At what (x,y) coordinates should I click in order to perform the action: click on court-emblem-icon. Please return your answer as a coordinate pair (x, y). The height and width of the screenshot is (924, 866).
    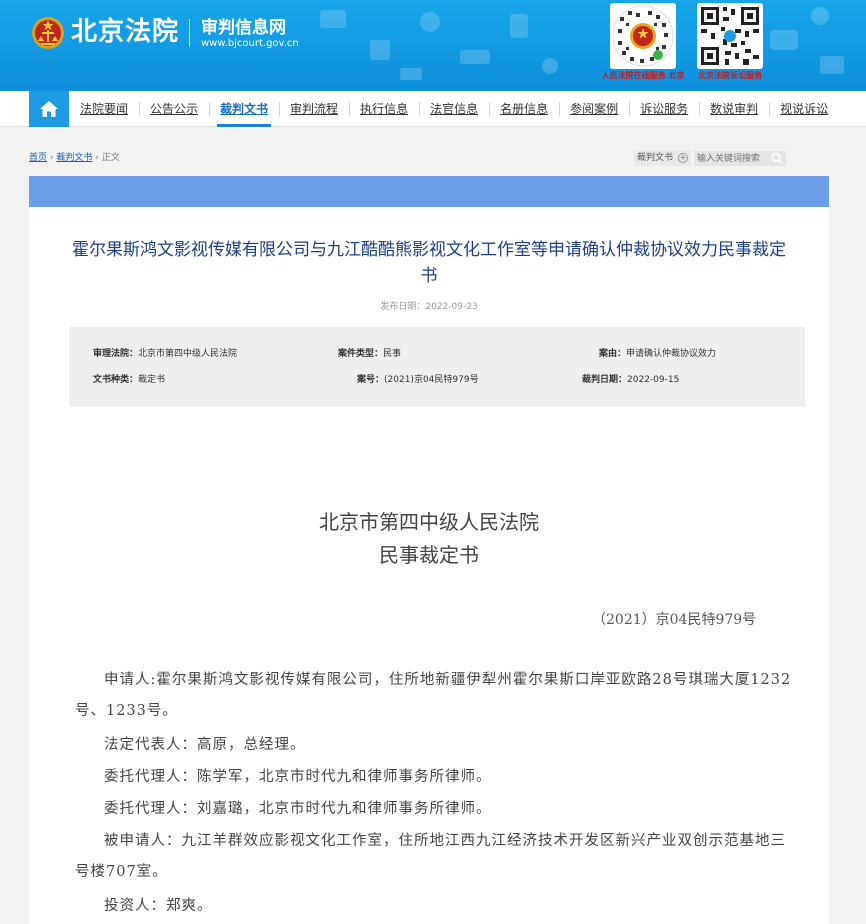
    Looking at the image, I should click on (48, 33).